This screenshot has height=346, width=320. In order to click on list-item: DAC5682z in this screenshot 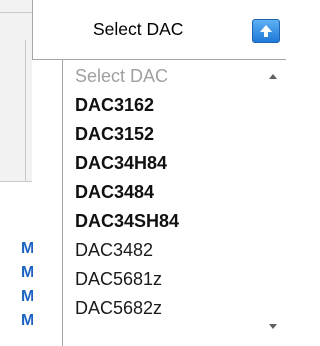, I will do `click(118, 308)`.